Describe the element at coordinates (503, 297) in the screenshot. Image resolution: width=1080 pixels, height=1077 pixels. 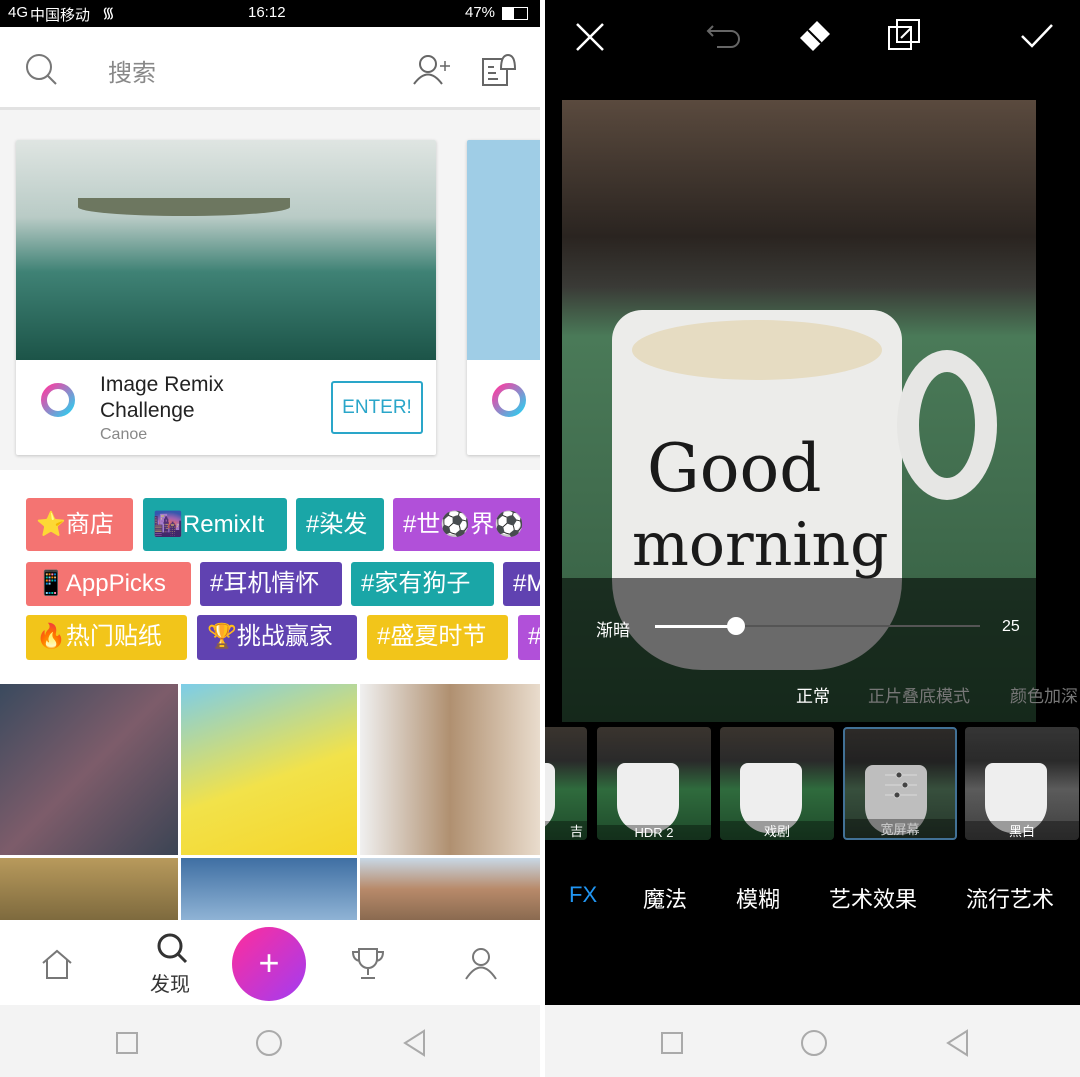
I see `challenge-card-next` at that location.